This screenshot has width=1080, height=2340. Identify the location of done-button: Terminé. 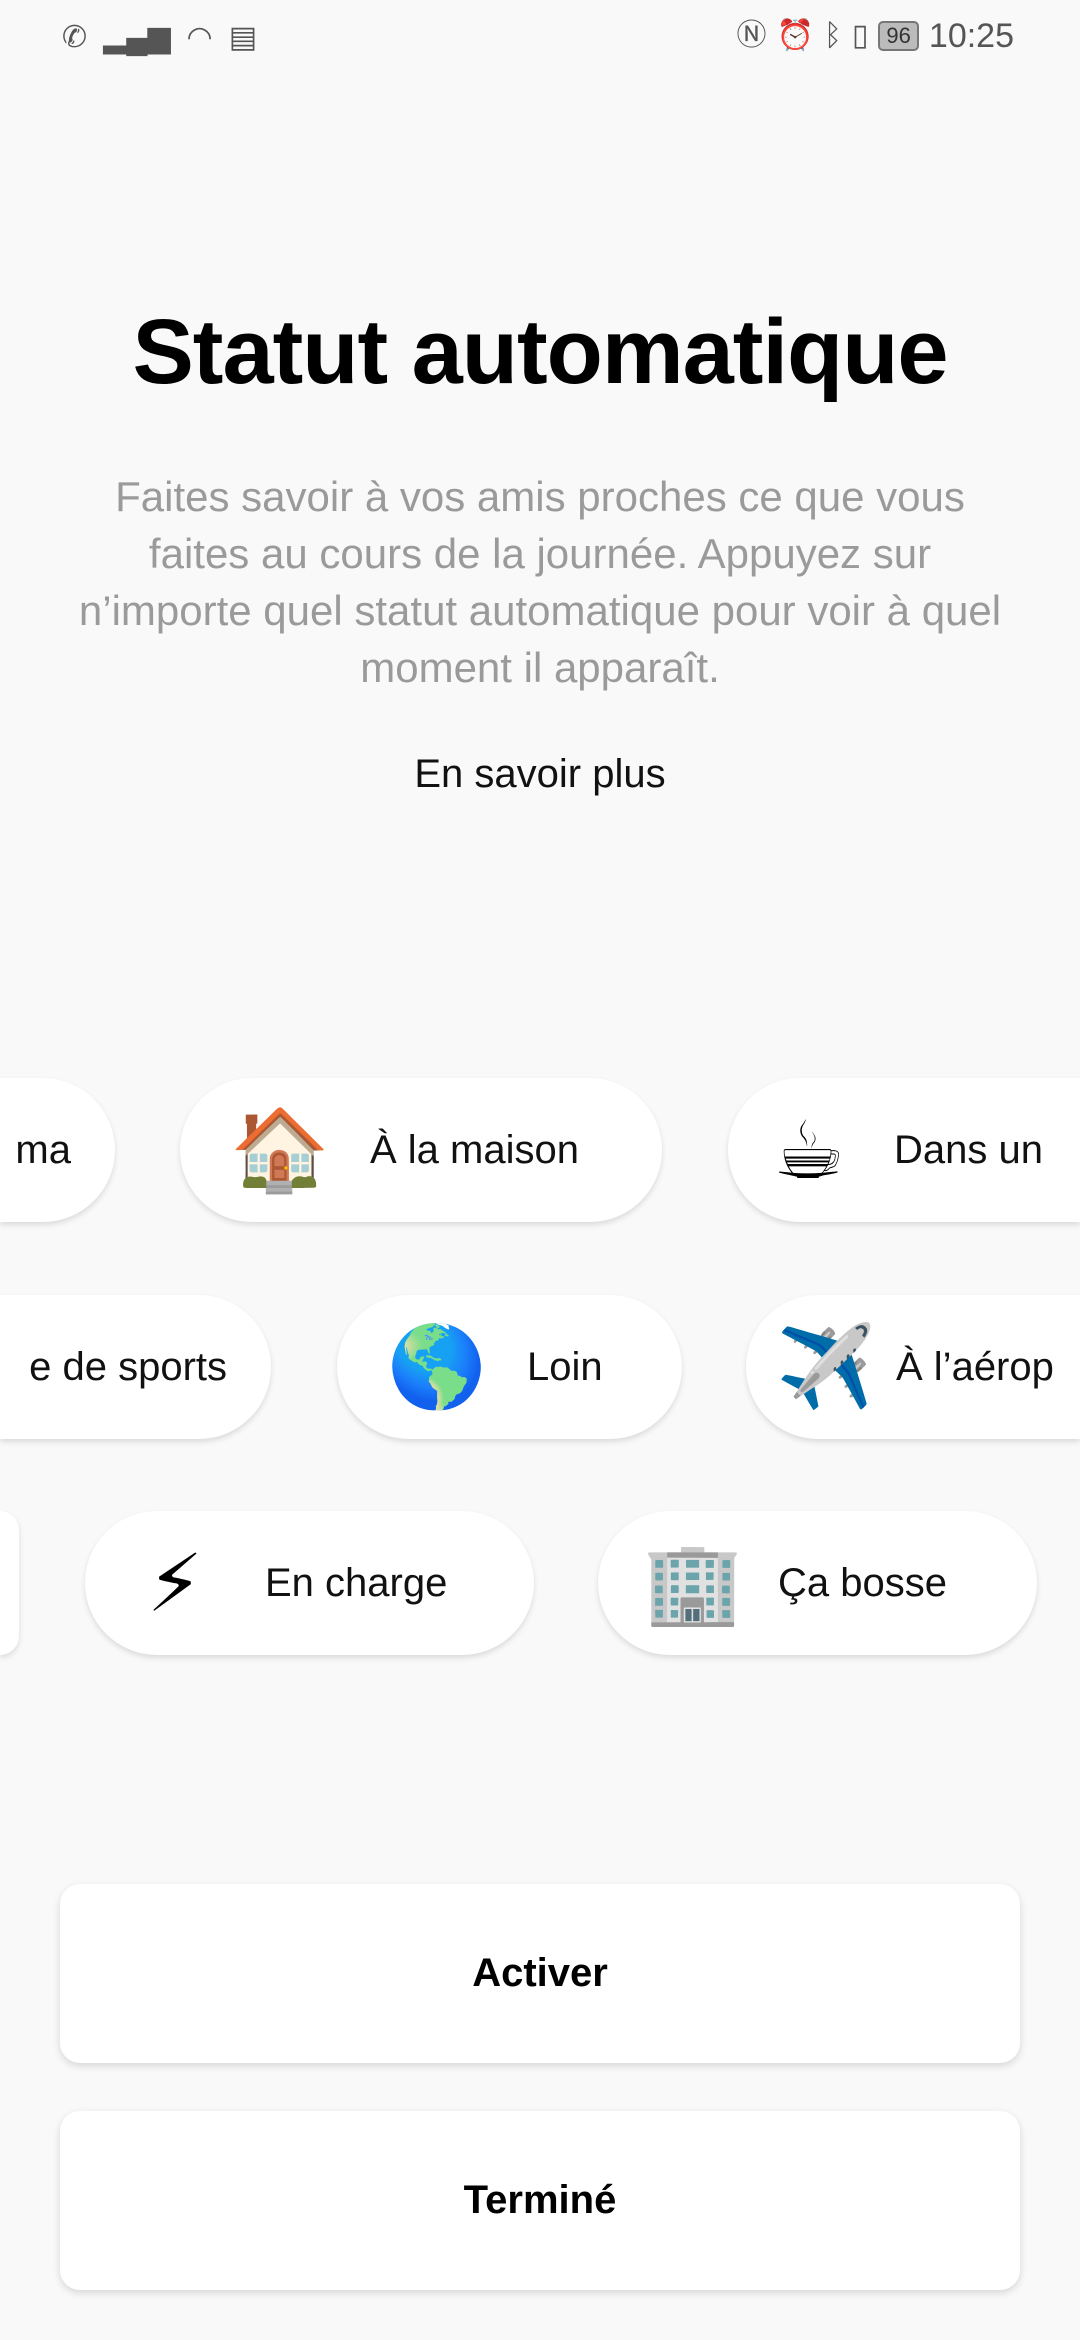
(540, 2200).